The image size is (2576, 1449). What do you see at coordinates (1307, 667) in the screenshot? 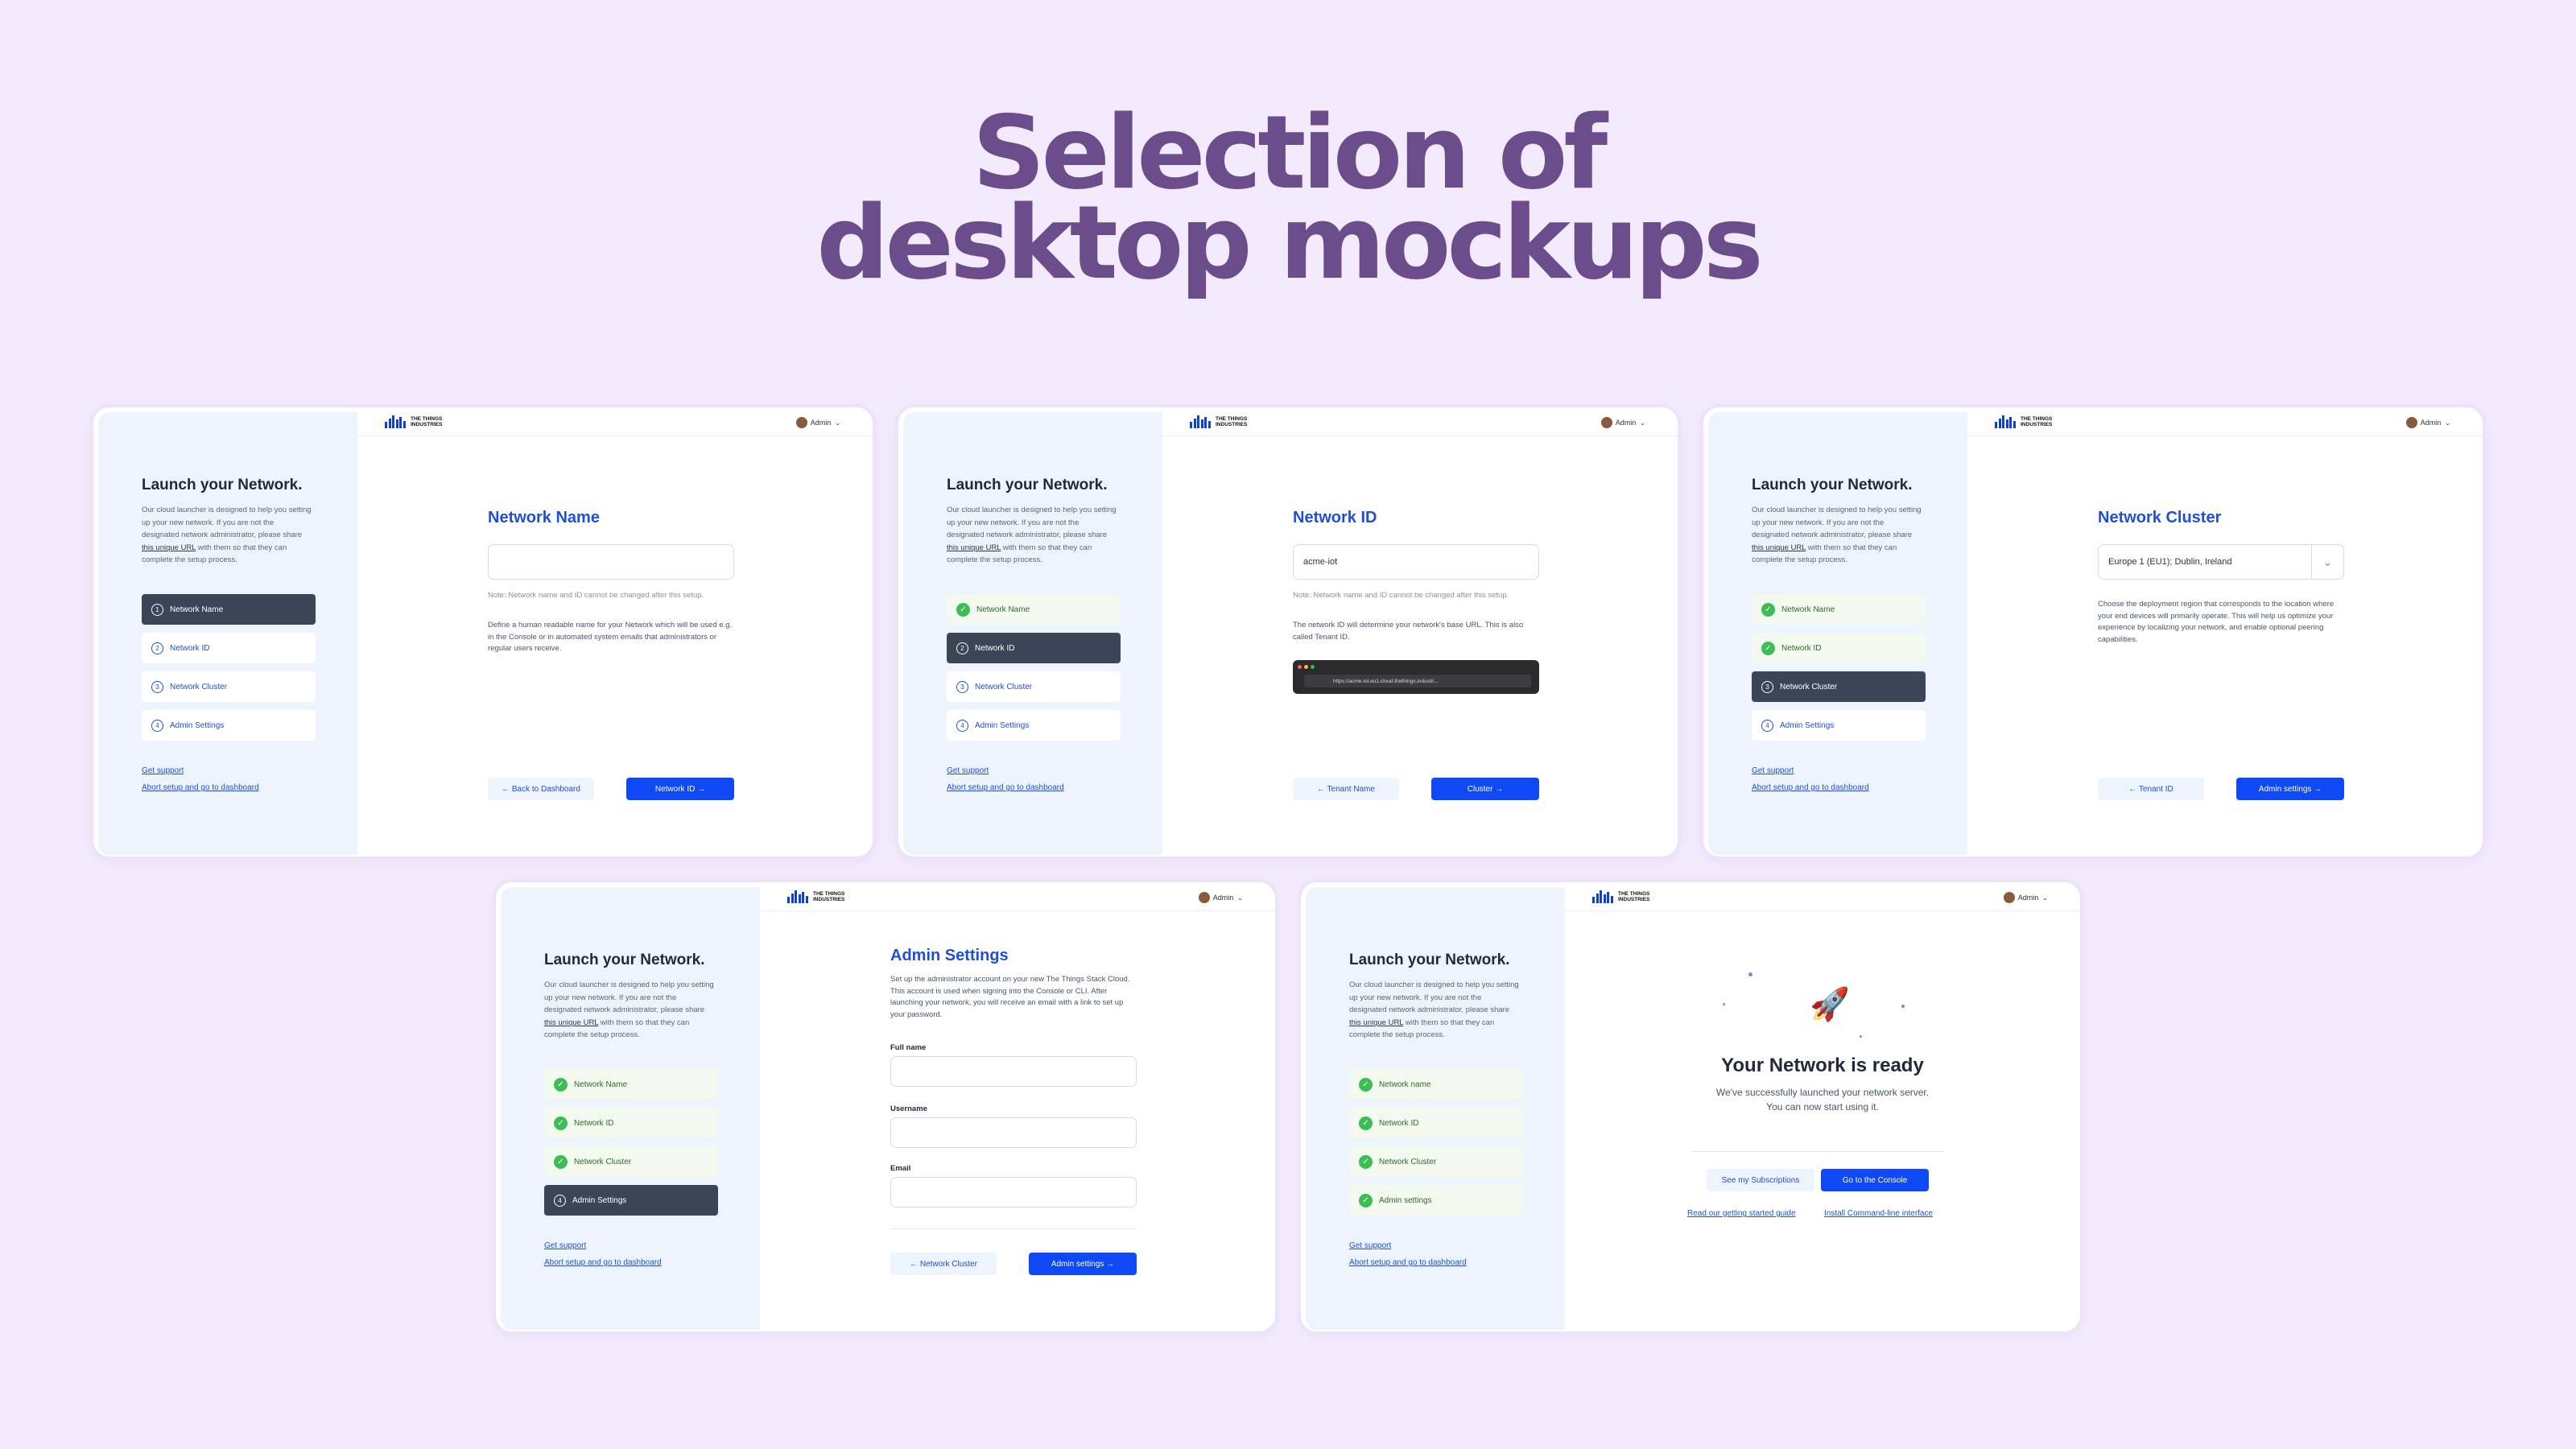
I see `window-controls` at bounding box center [1307, 667].